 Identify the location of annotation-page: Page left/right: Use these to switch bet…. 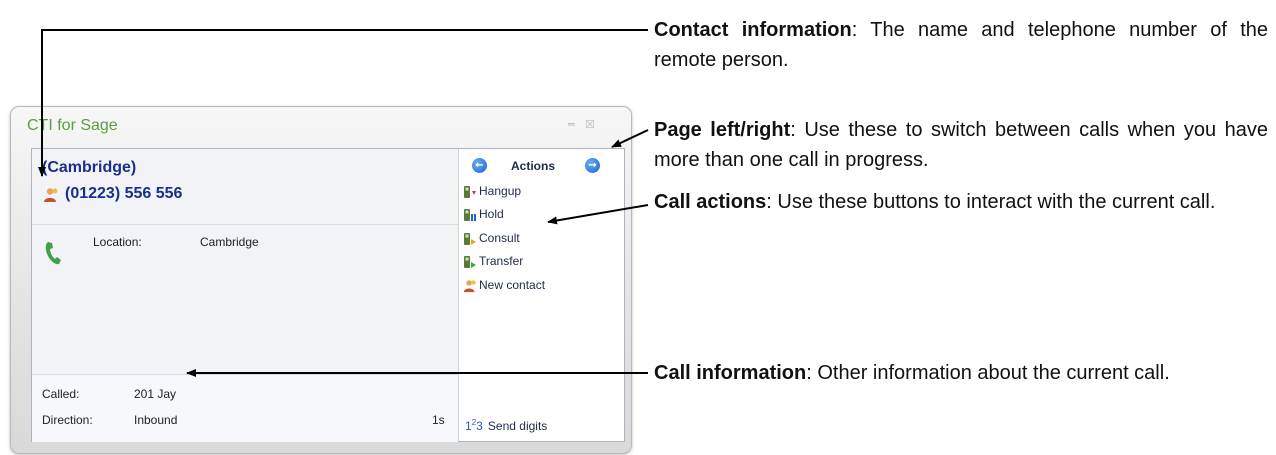
(961, 145).